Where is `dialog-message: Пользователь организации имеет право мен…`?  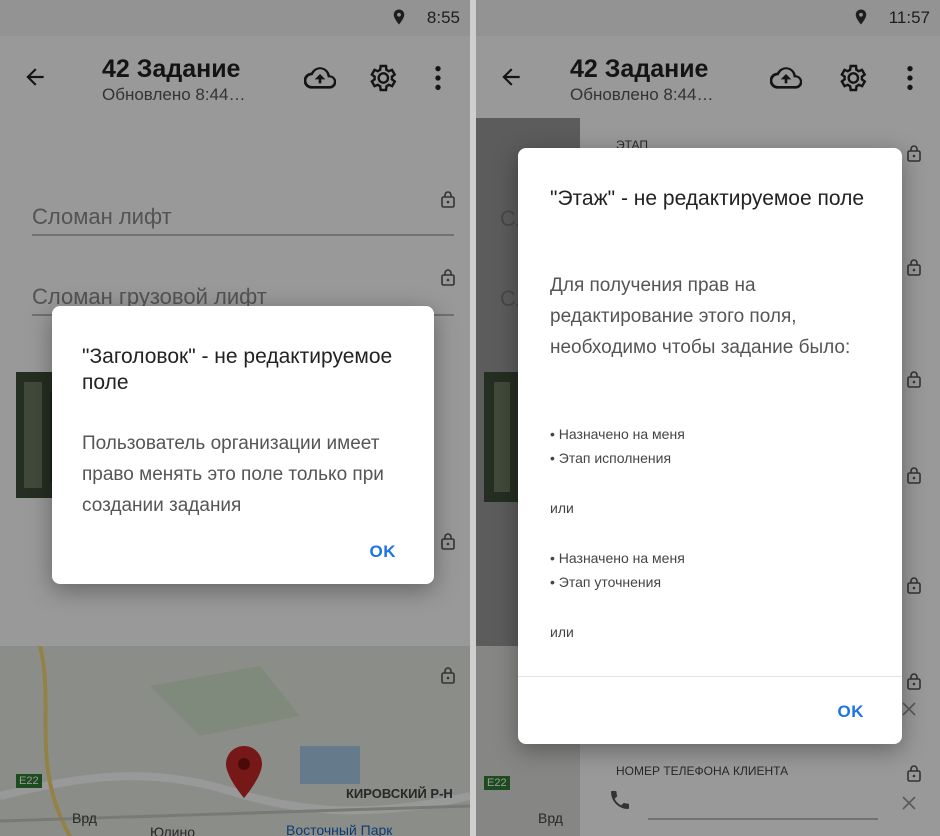
dialog-message: Пользователь организации имеет право мен… is located at coordinates (233, 474).